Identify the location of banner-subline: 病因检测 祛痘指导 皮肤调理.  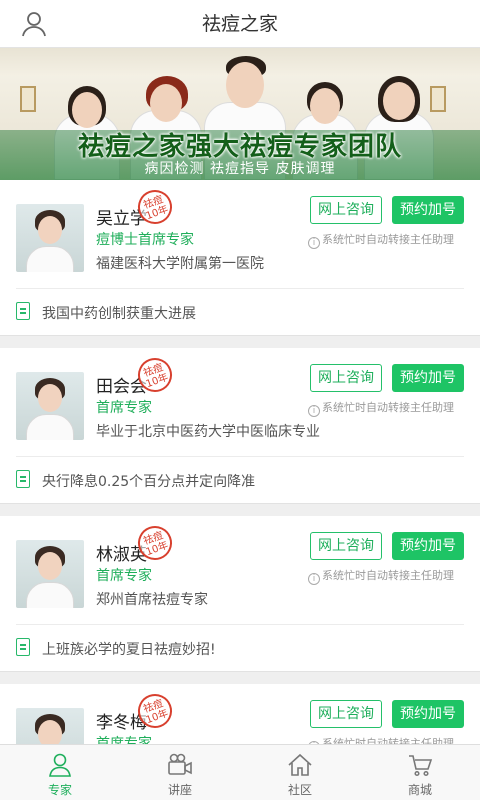
(240, 169).